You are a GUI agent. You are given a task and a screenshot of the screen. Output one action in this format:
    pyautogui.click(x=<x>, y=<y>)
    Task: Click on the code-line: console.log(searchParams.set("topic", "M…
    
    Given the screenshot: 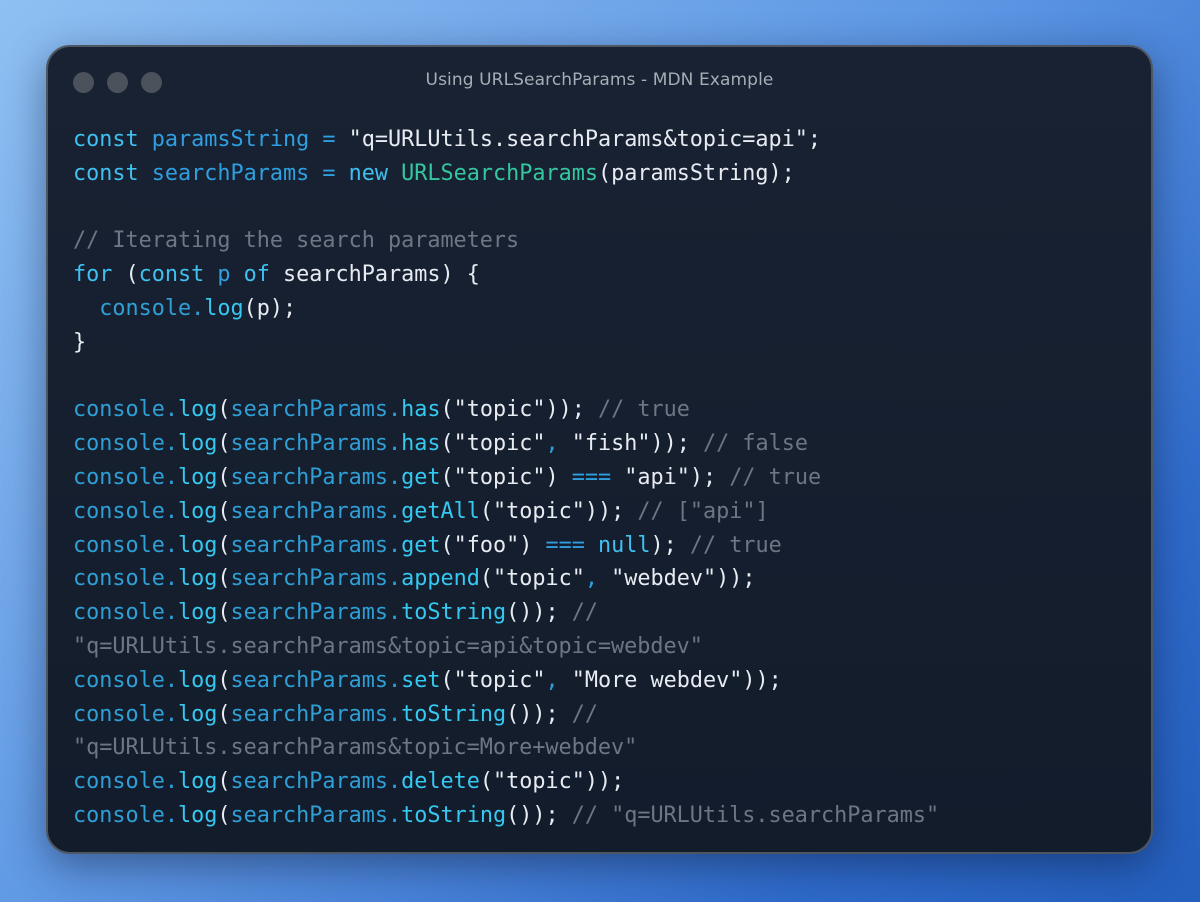 What is the action you would take?
    pyautogui.click(x=602, y=681)
    